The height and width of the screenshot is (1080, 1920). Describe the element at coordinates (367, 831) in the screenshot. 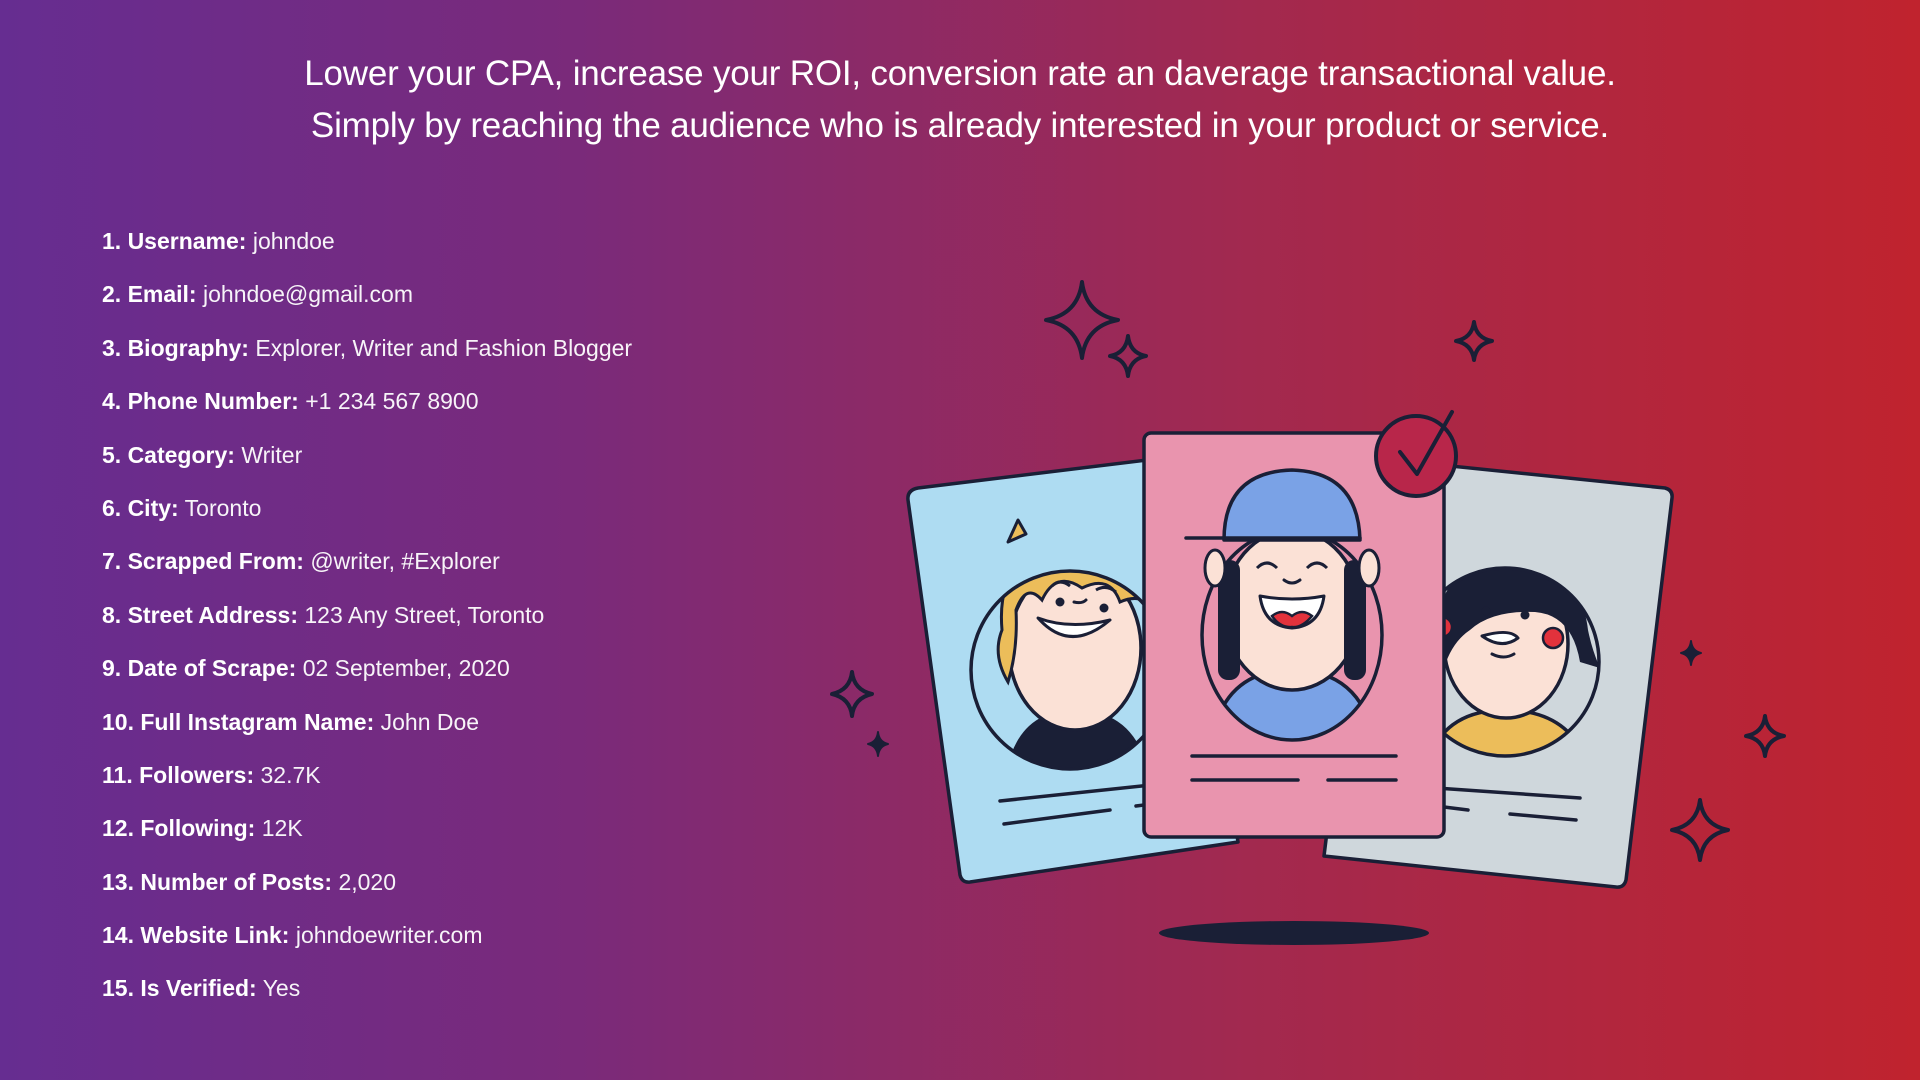

I see `field-following: 12. Following: 12K` at that location.